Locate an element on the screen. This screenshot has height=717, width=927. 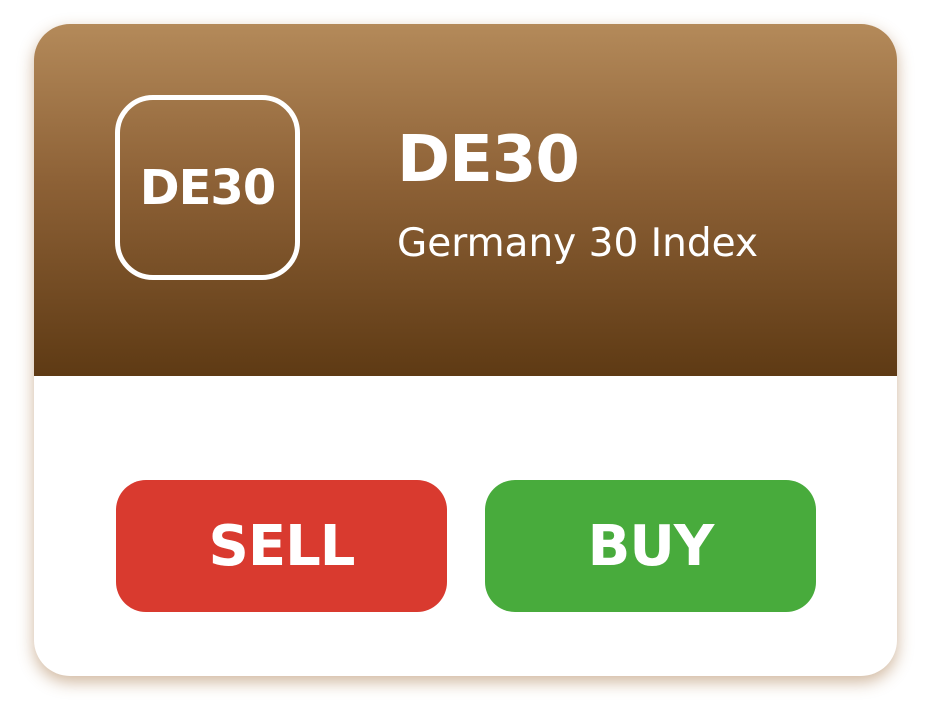
instrument-symbol: DE30 is located at coordinates (488, 160).